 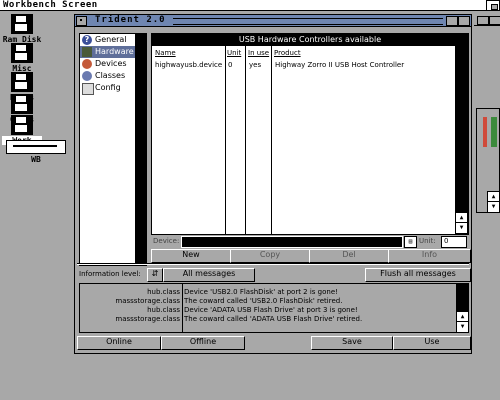 What do you see at coordinates (36, 147) in the screenshot?
I see `floppy-drive-icon` at bounding box center [36, 147].